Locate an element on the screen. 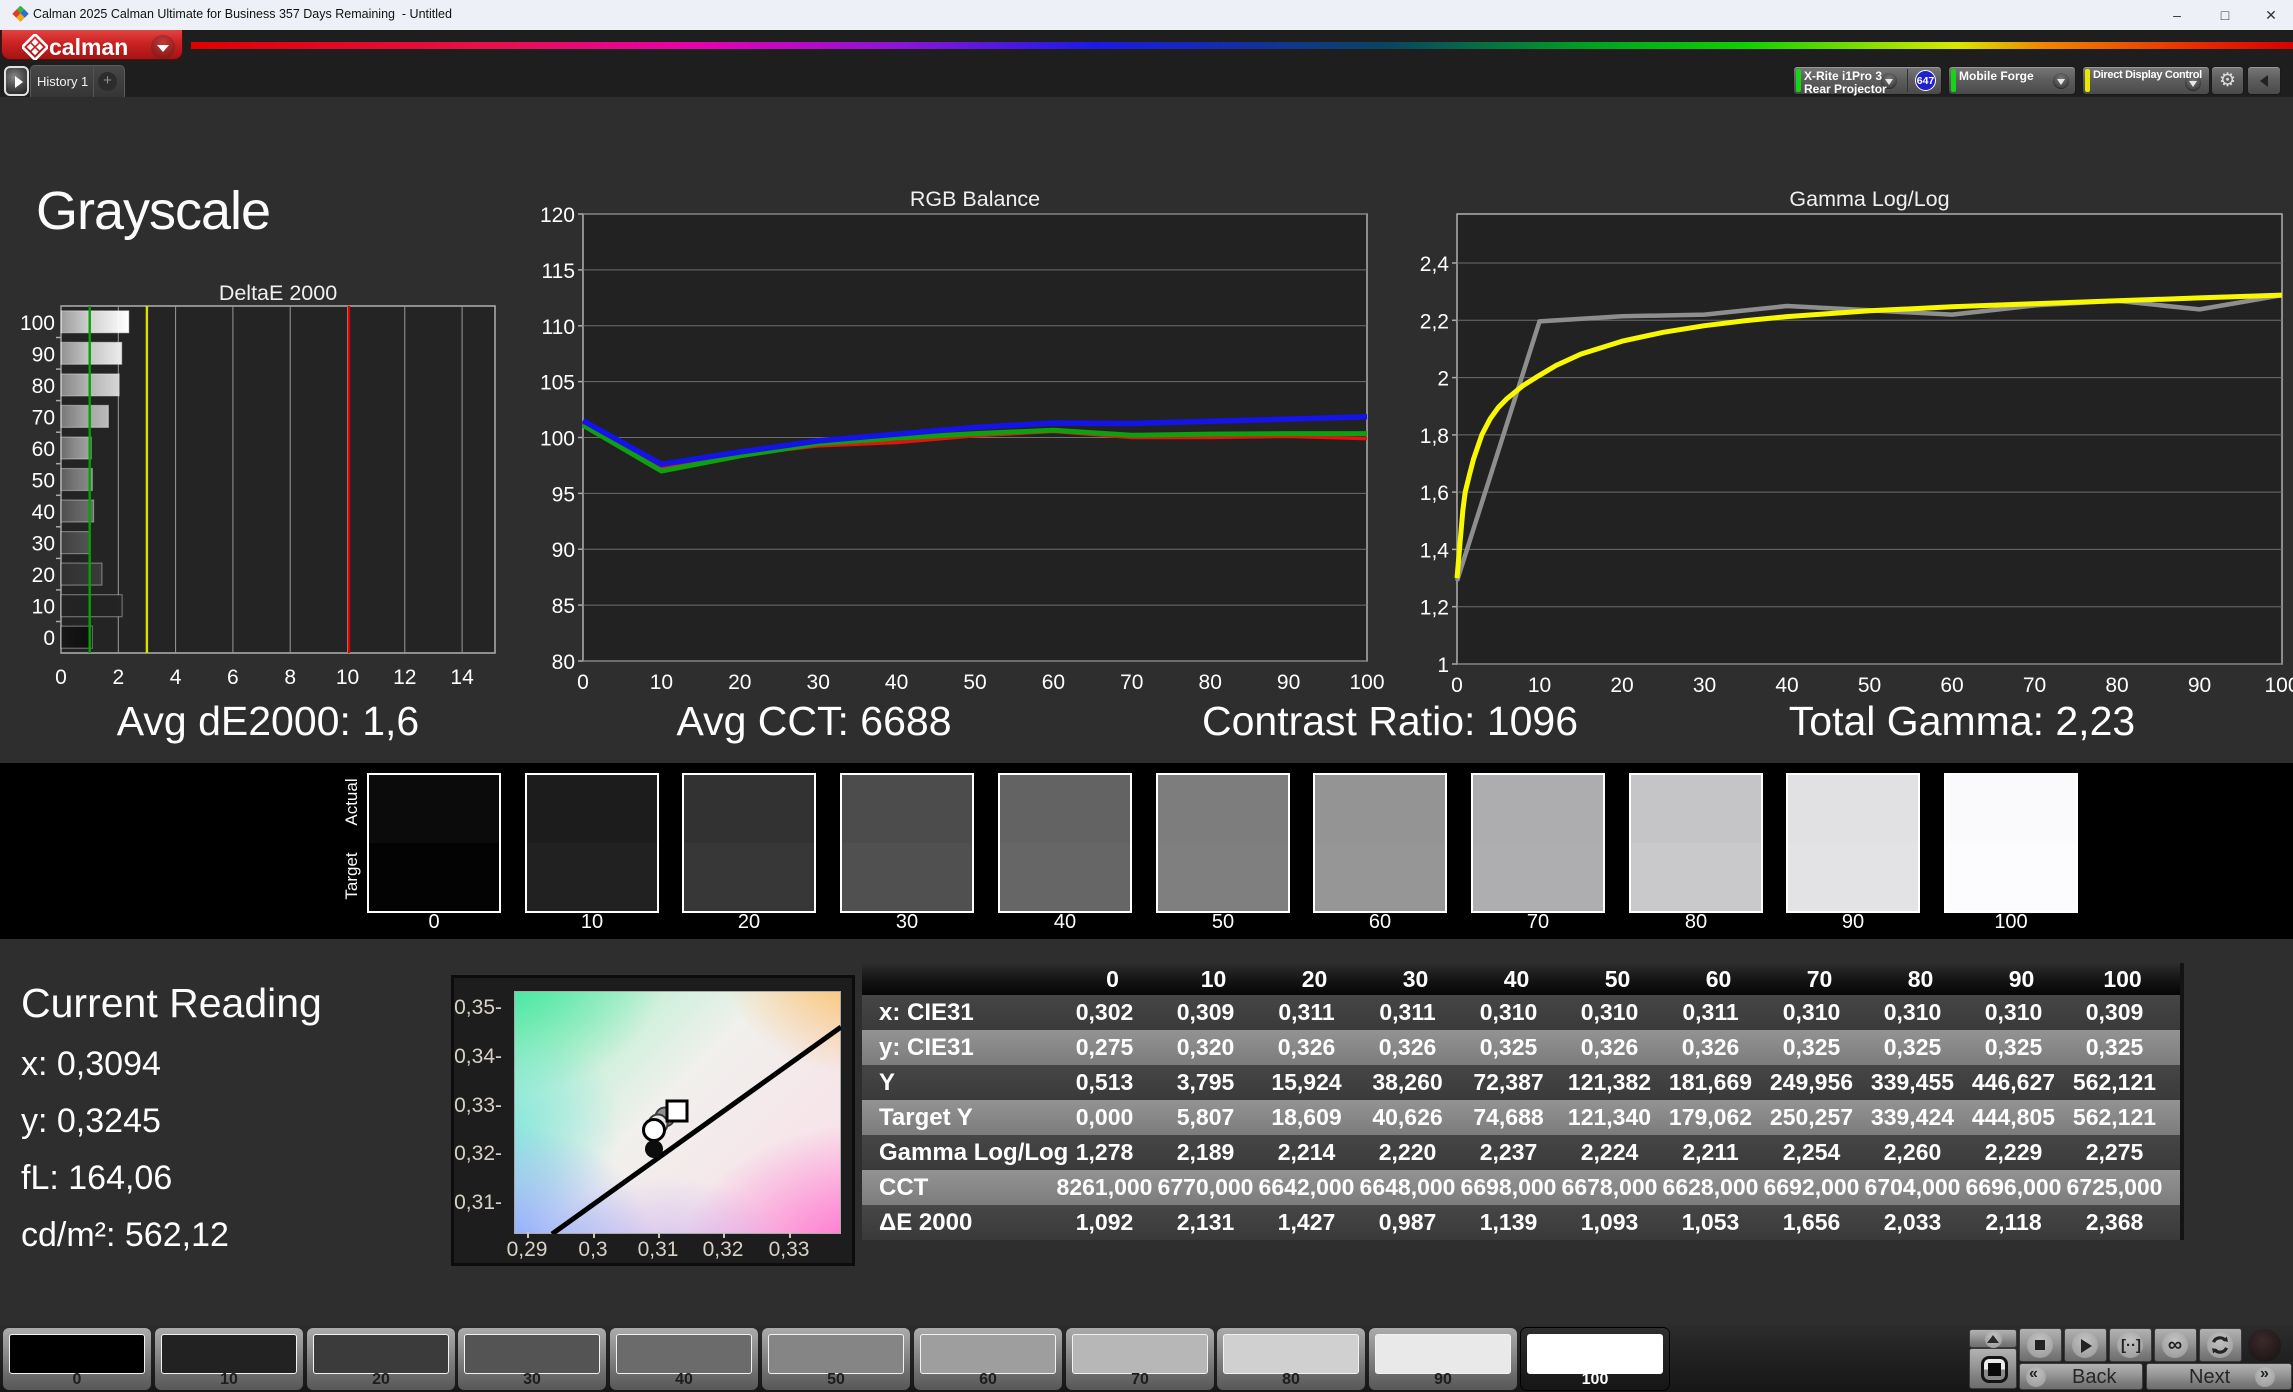 This screenshot has height=1392, width=2293. svg-text: DeltaE 2000 is located at coordinates (278, 293).